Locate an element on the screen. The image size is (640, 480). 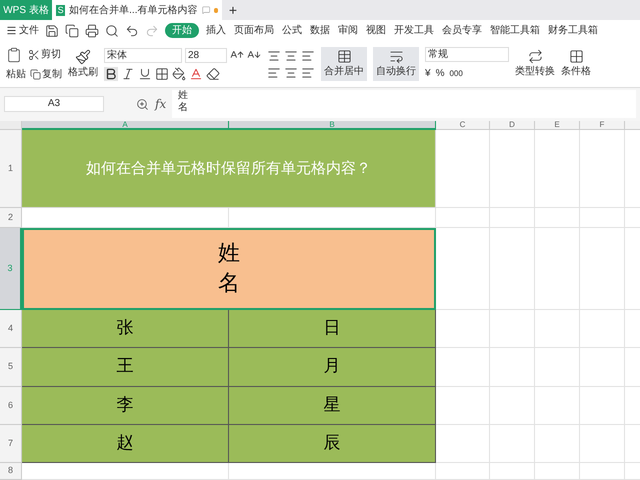
table-cell: 月 is located at coordinates (332, 367).